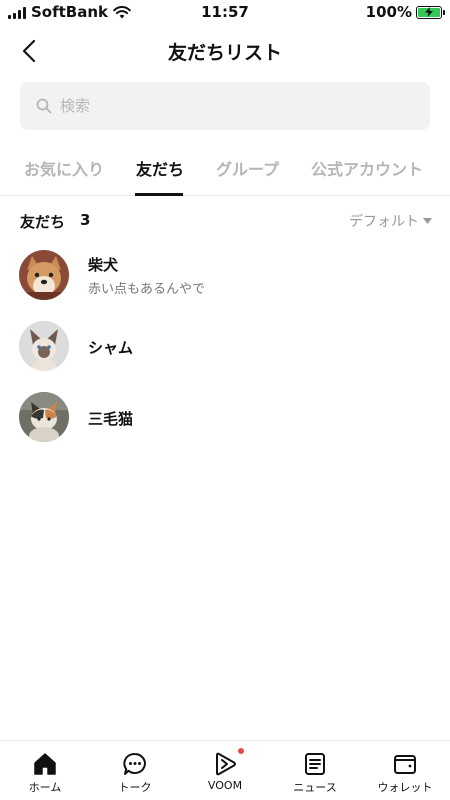 The height and width of the screenshot is (800, 450). I want to click on nav-news: ニュース, so click(315, 770).